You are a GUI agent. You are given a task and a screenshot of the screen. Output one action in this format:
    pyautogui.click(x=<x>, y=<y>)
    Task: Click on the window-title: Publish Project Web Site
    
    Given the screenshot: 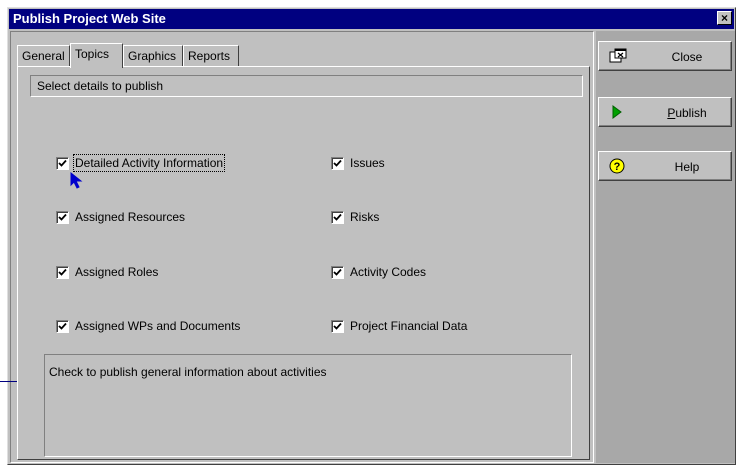 What is the action you would take?
    pyautogui.click(x=89, y=18)
    